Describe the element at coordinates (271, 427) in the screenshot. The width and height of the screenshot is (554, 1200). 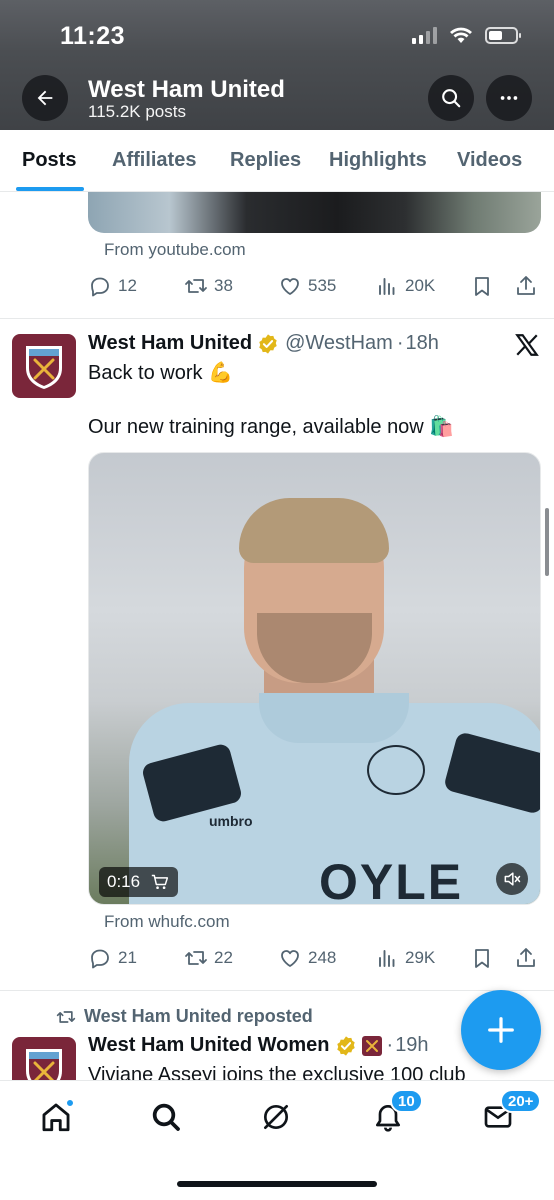
I see `post-text-line-2: Our new training range, available now 🛍️` at that location.